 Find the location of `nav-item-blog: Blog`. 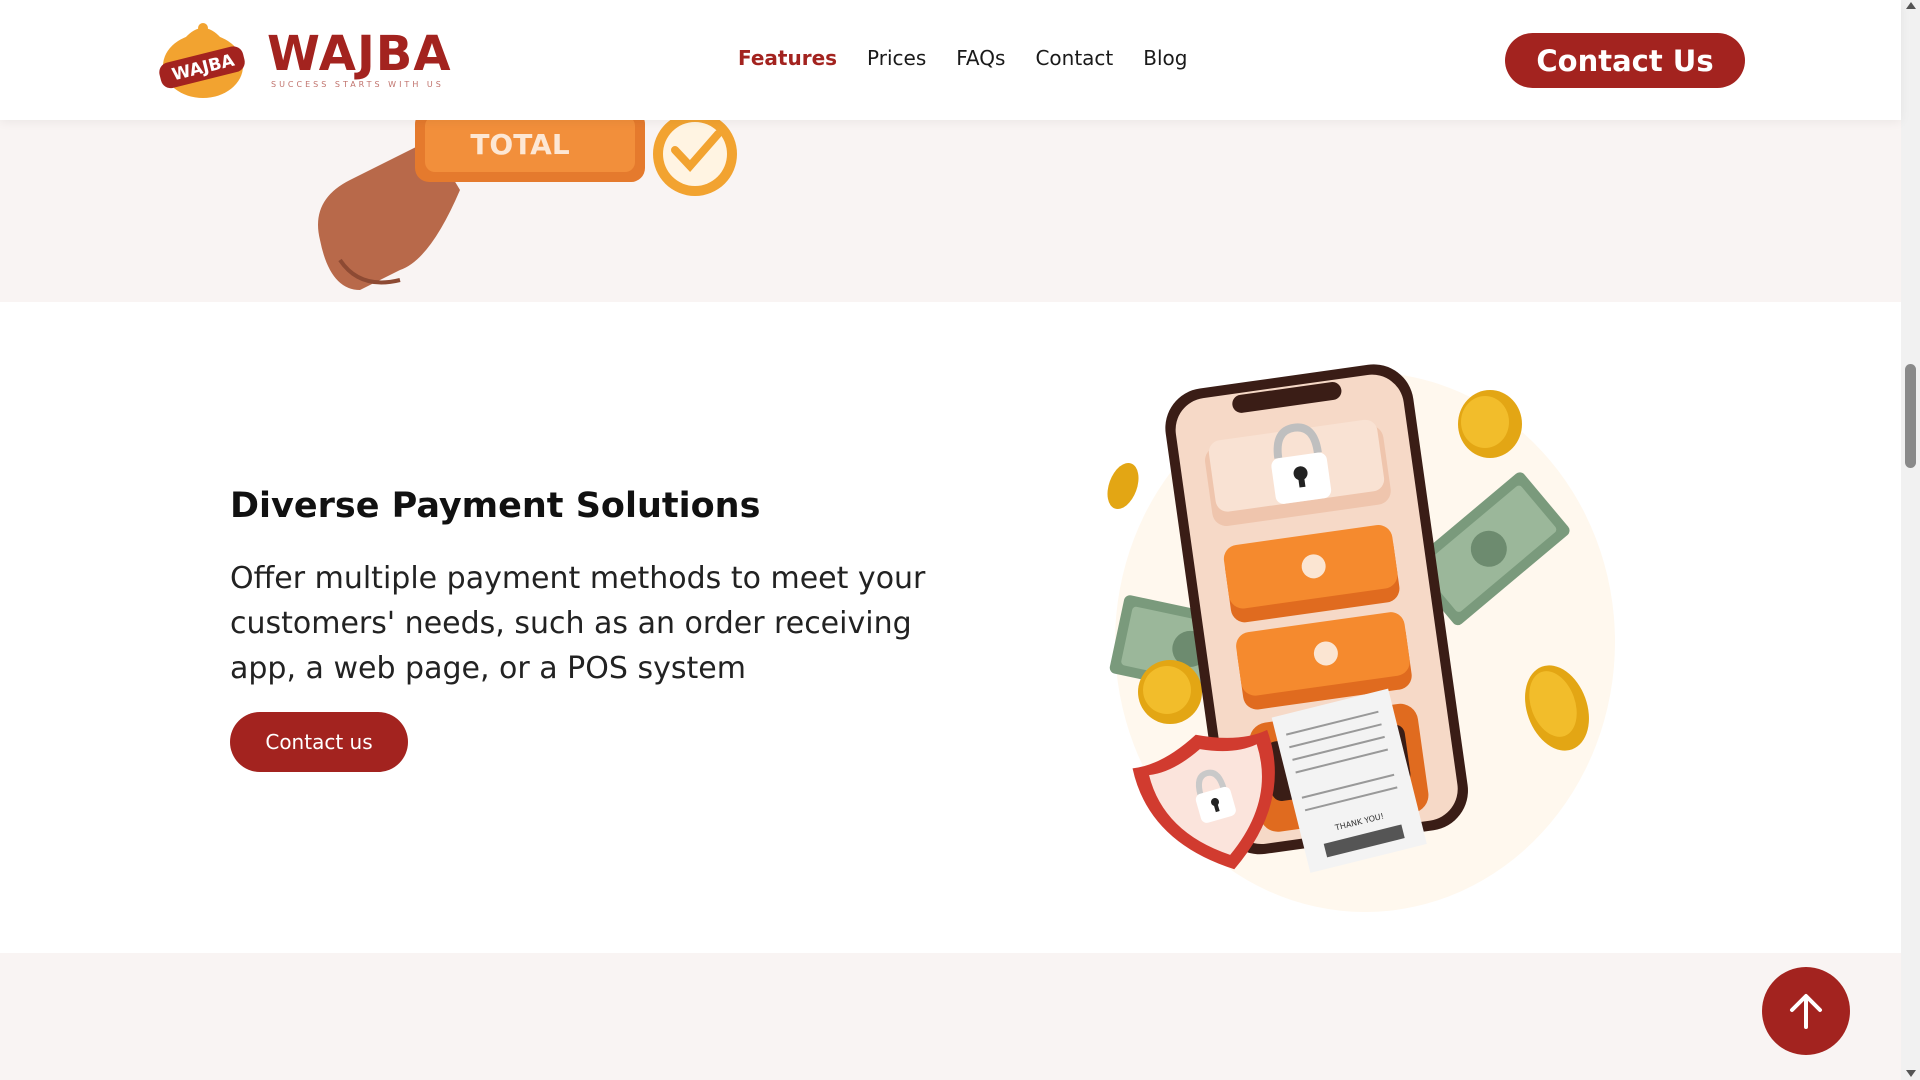

nav-item-blog: Blog is located at coordinates (1165, 58).